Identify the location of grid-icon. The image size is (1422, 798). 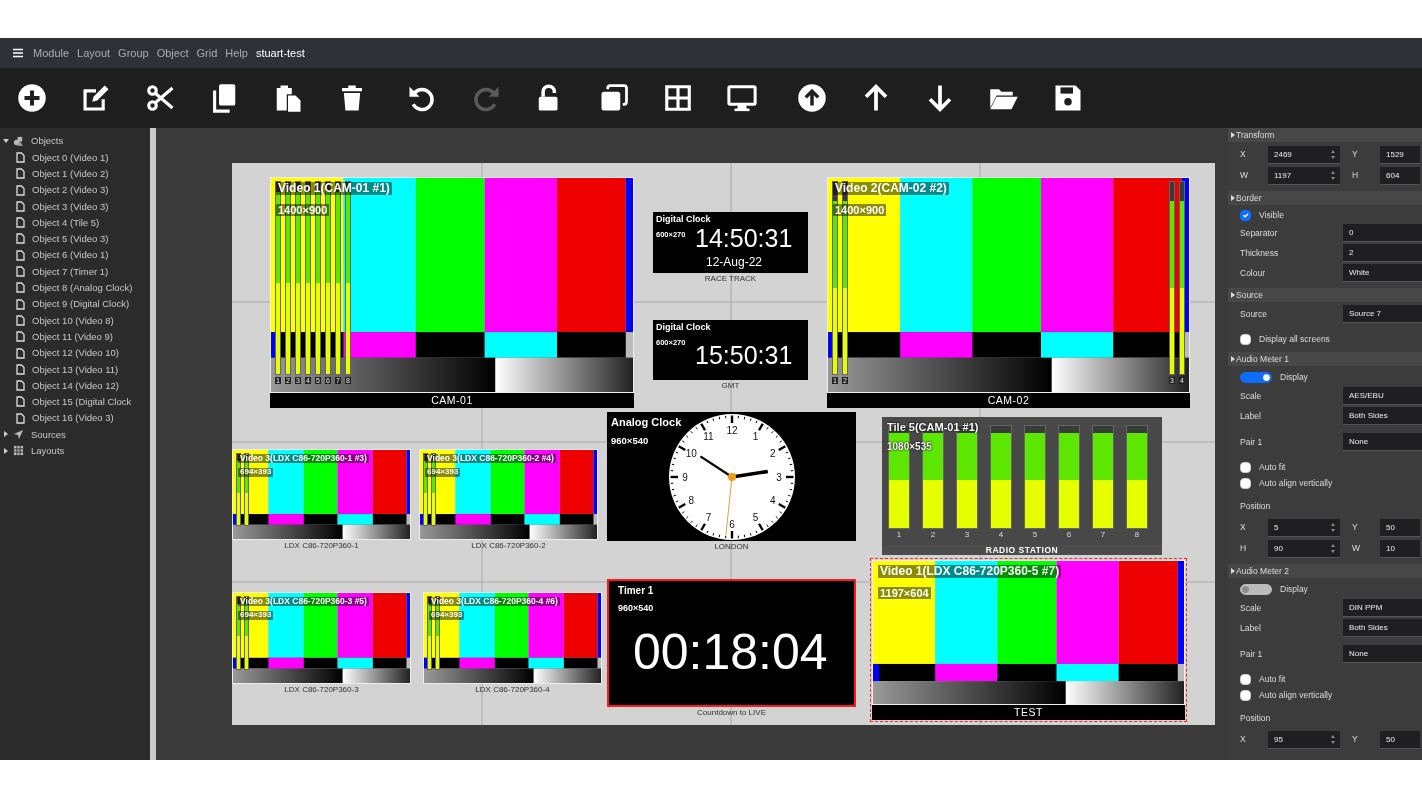
(678, 98).